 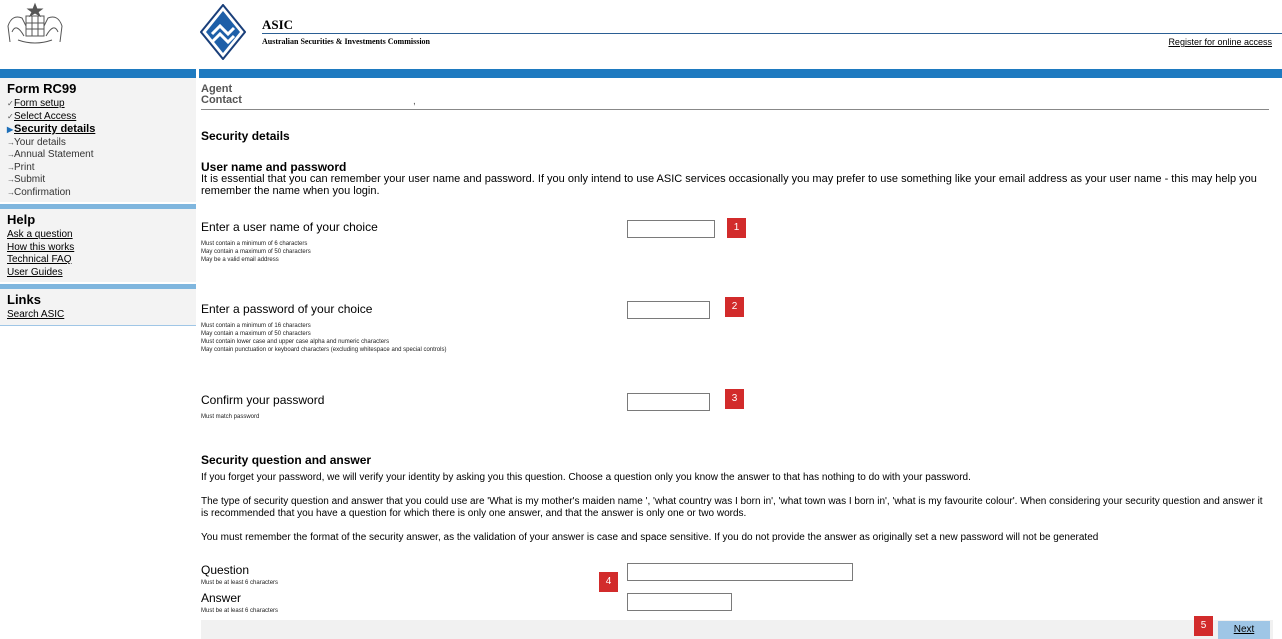 I want to click on agent-contact-block: Agent Contact, so click(x=221, y=95).